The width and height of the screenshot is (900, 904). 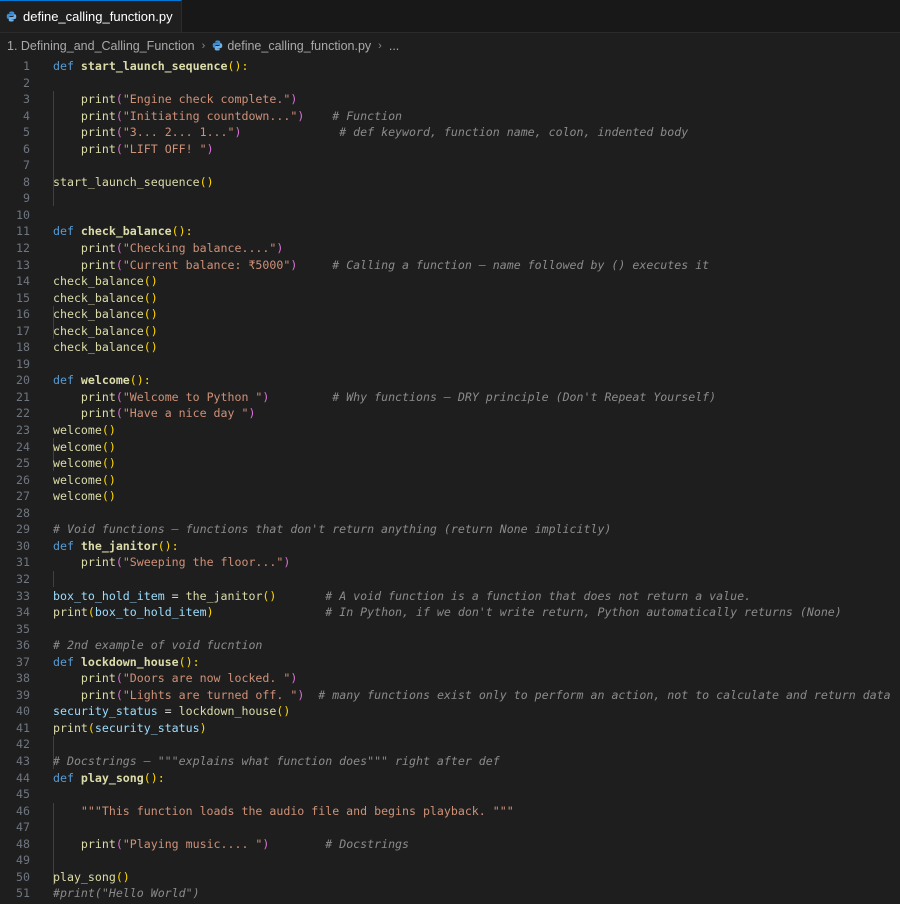 What do you see at coordinates (450, 364) in the screenshot?
I see `code-line: 19` at bounding box center [450, 364].